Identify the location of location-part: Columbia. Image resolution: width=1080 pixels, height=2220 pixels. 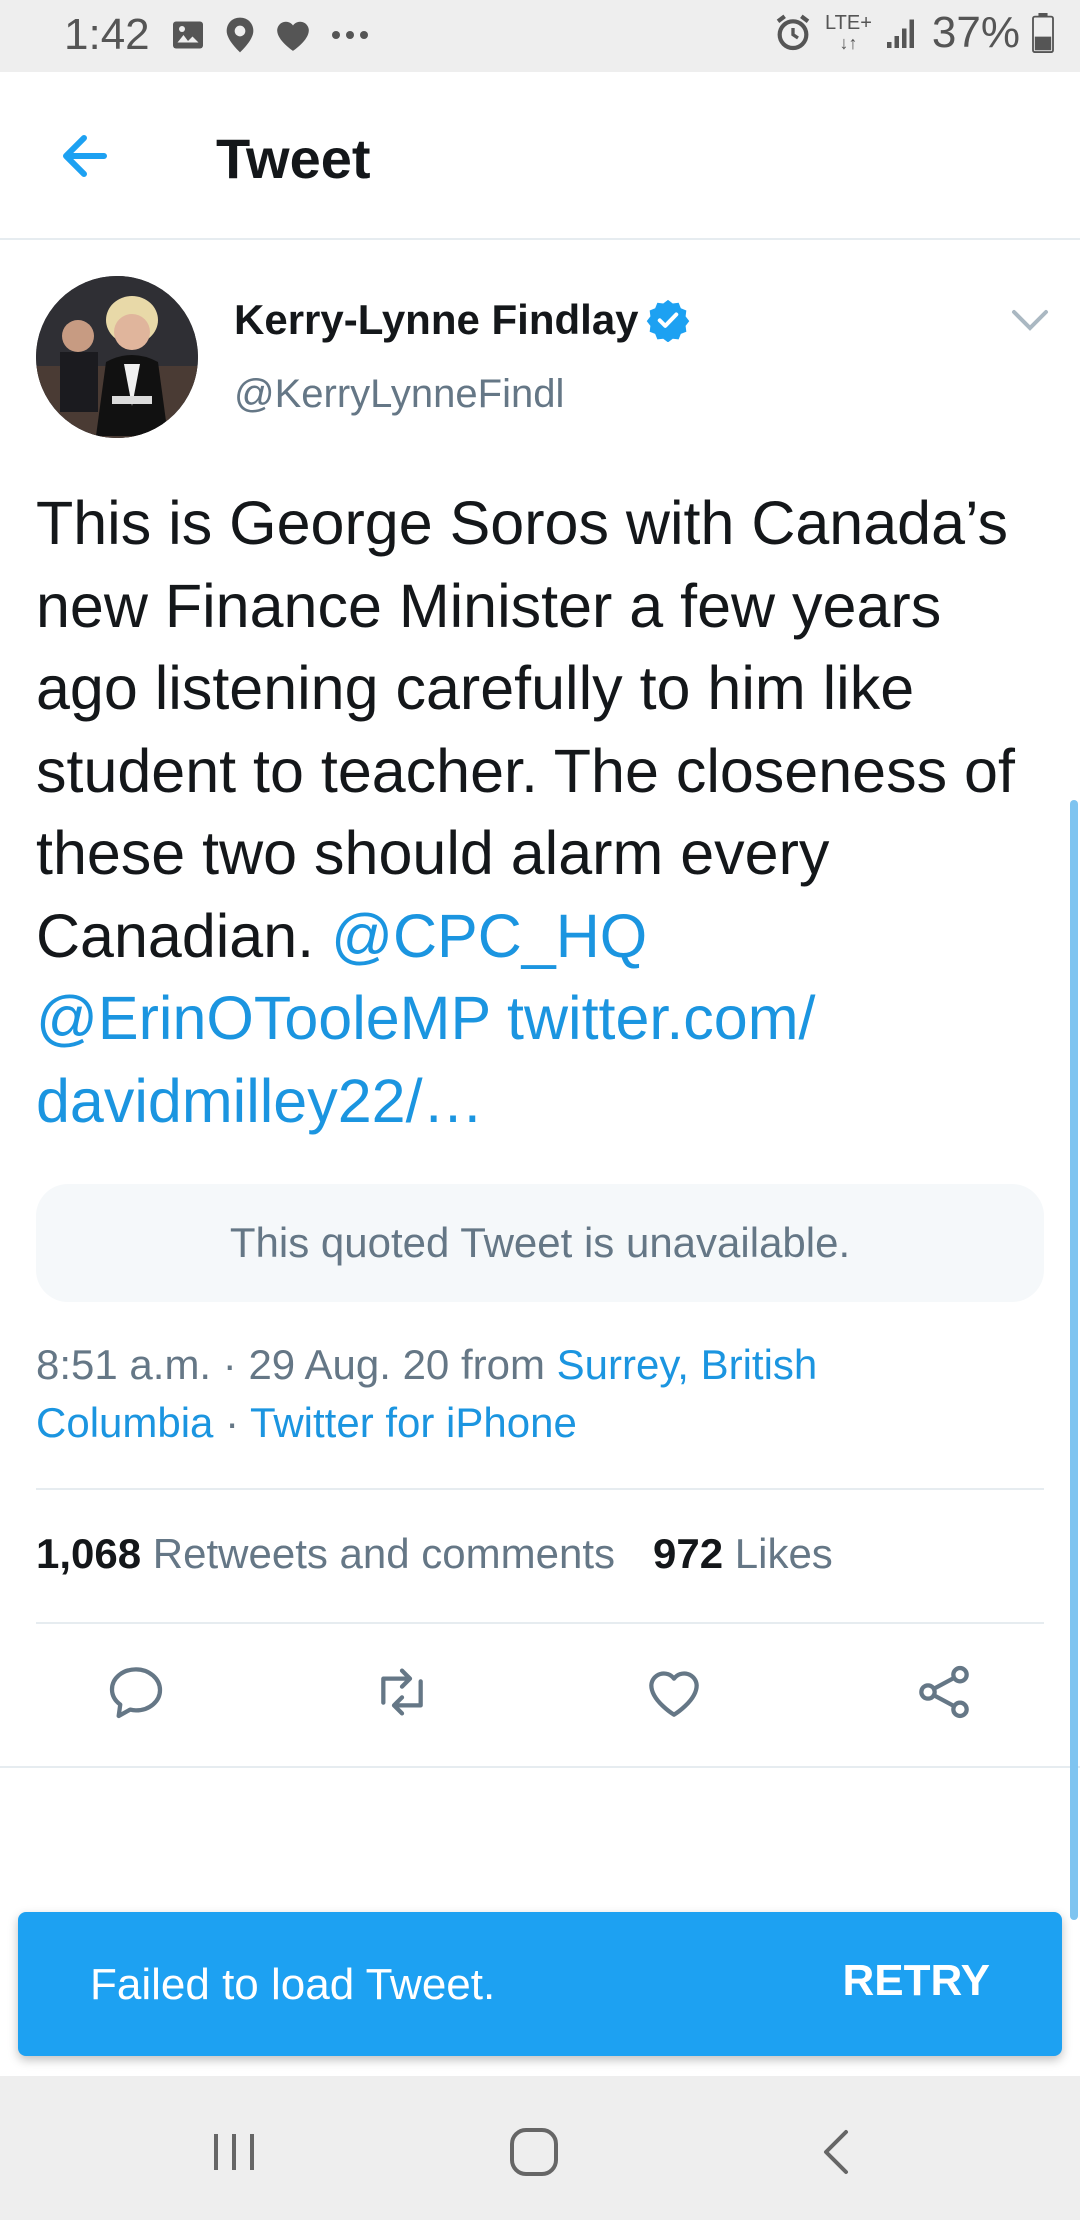
(125, 1422).